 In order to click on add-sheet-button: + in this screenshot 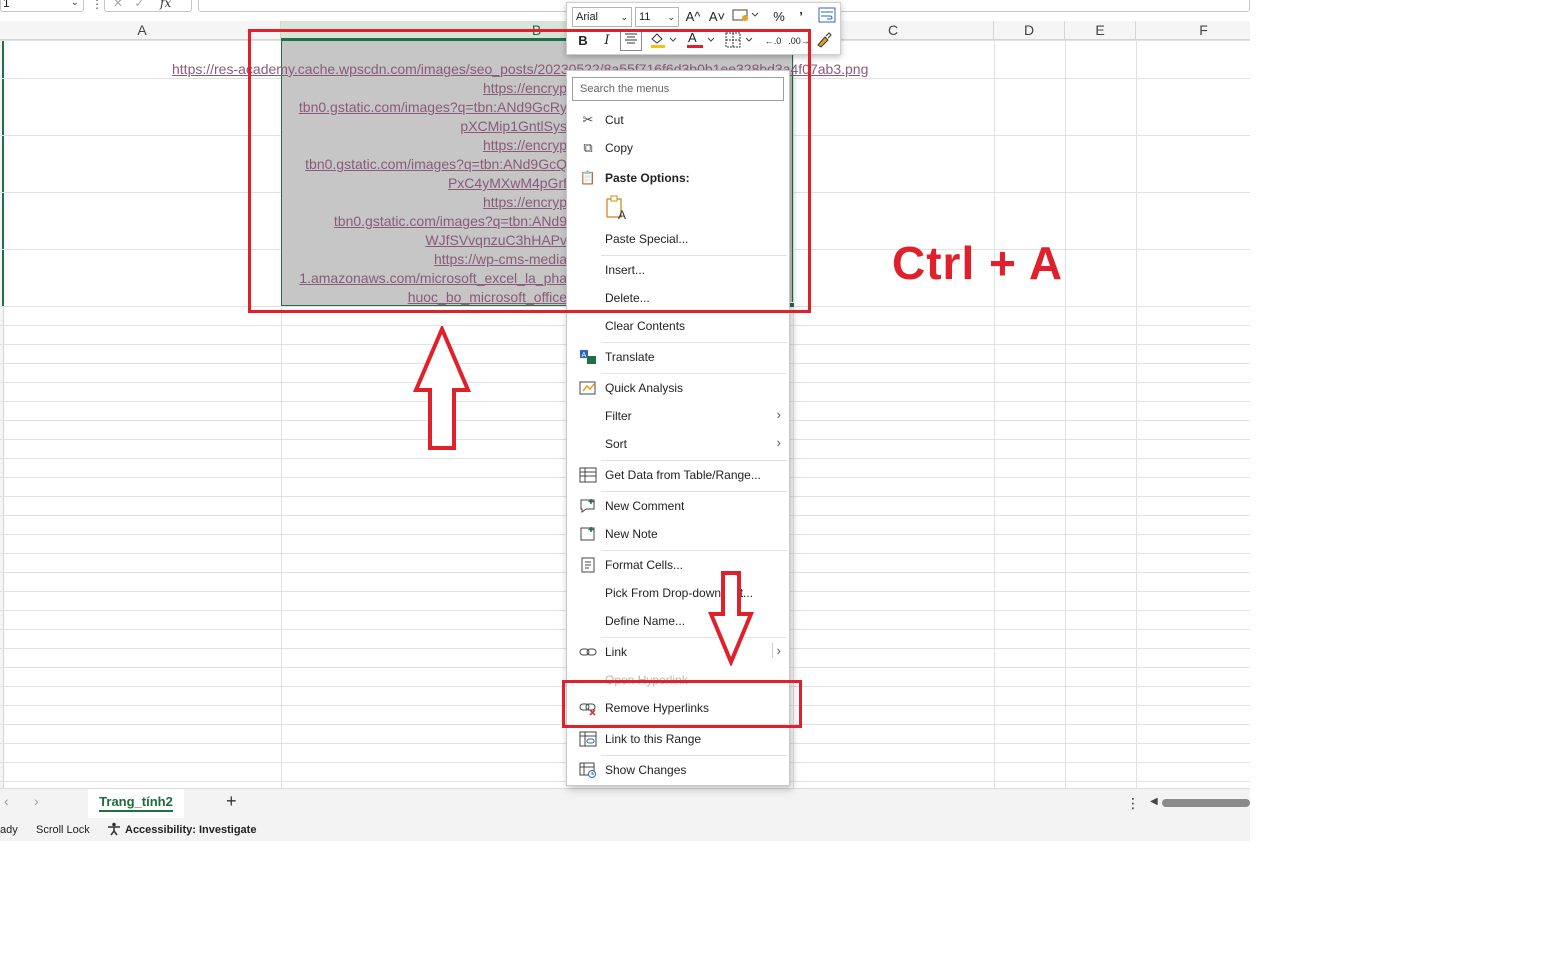, I will do `click(231, 801)`.